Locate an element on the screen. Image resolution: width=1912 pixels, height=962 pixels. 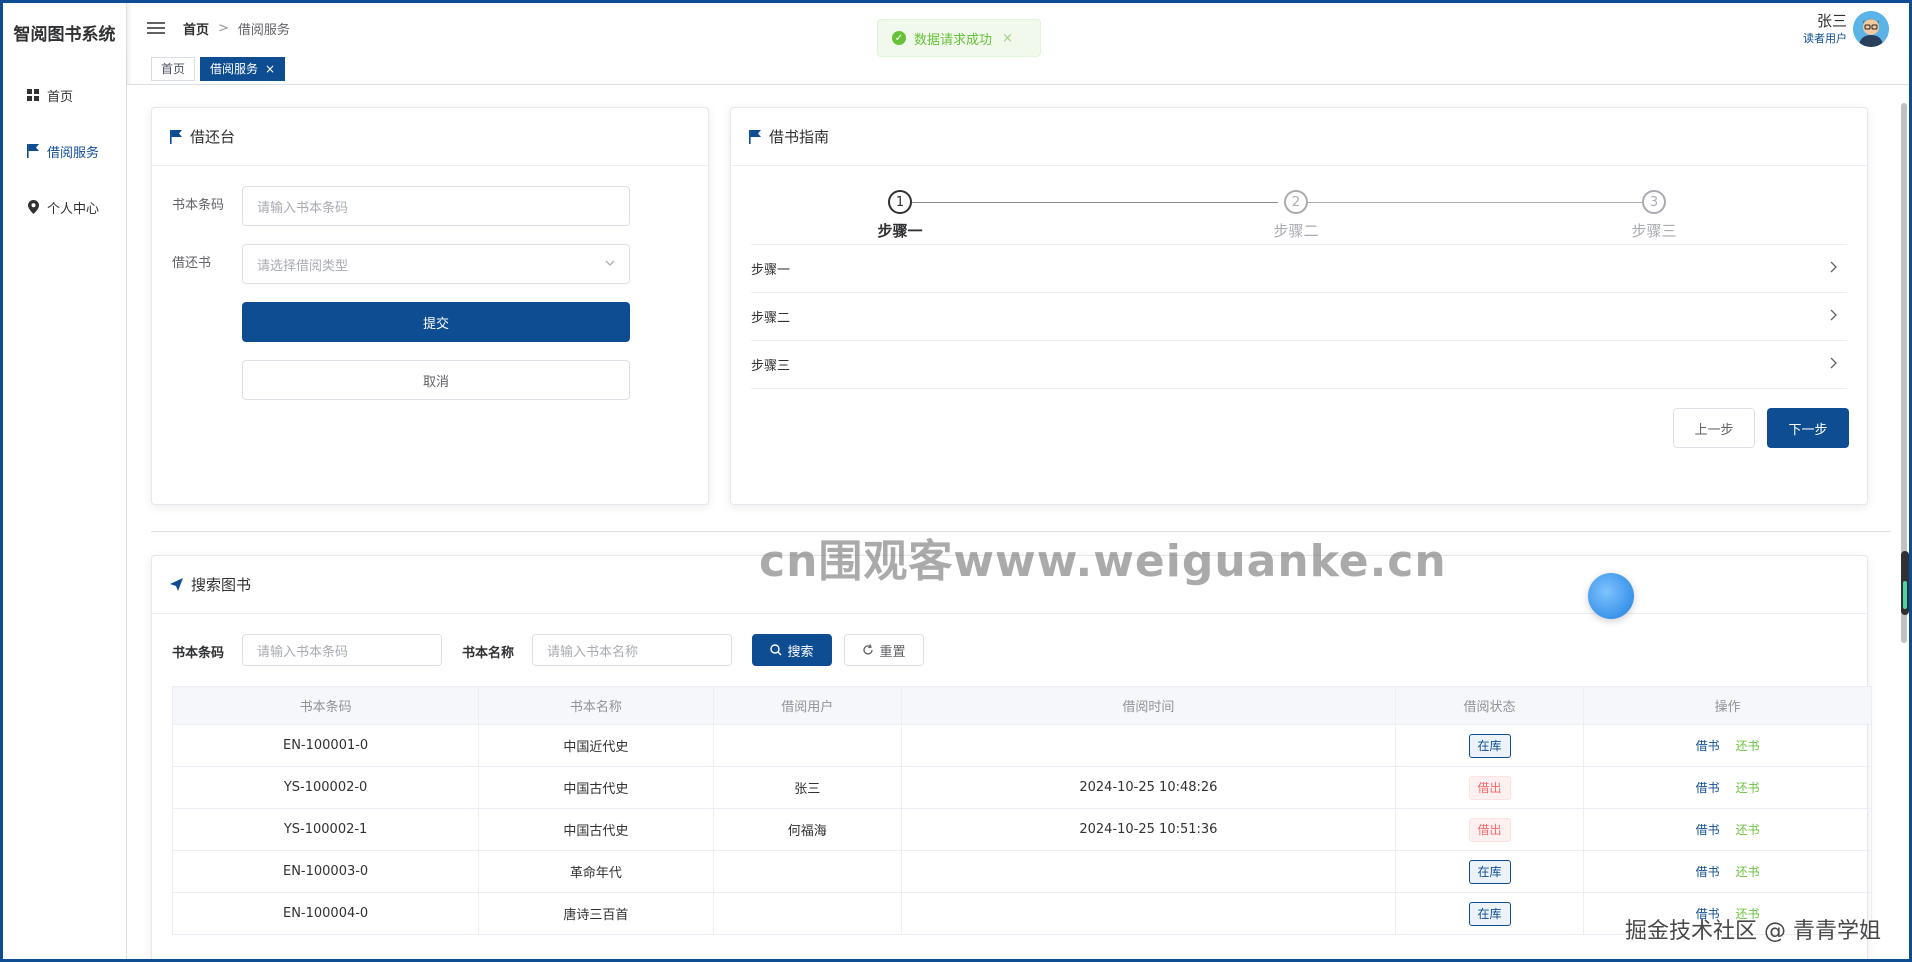
cell-time: 2024-10-25 10:48:26 is located at coordinates (1148, 787).